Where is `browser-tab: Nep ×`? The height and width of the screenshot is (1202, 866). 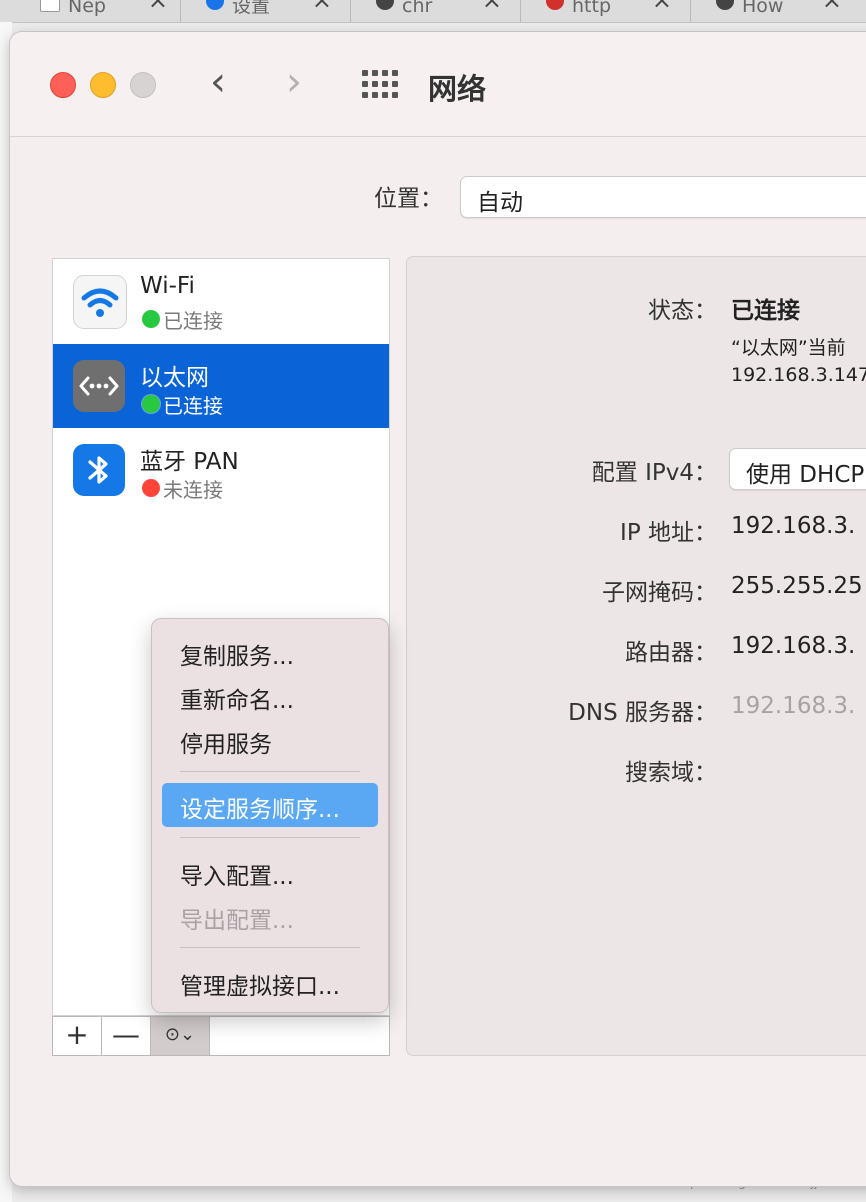
browser-tab: Nep × is located at coordinates (104, 11).